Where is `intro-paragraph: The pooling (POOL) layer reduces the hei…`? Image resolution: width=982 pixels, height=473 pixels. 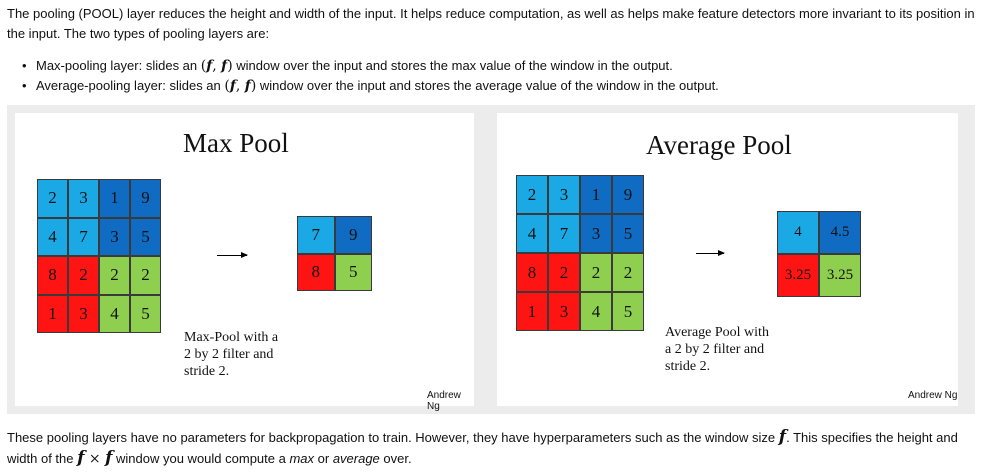
intro-paragraph: The pooling (POOL) layer reduces the hei… is located at coordinates (491, 23).